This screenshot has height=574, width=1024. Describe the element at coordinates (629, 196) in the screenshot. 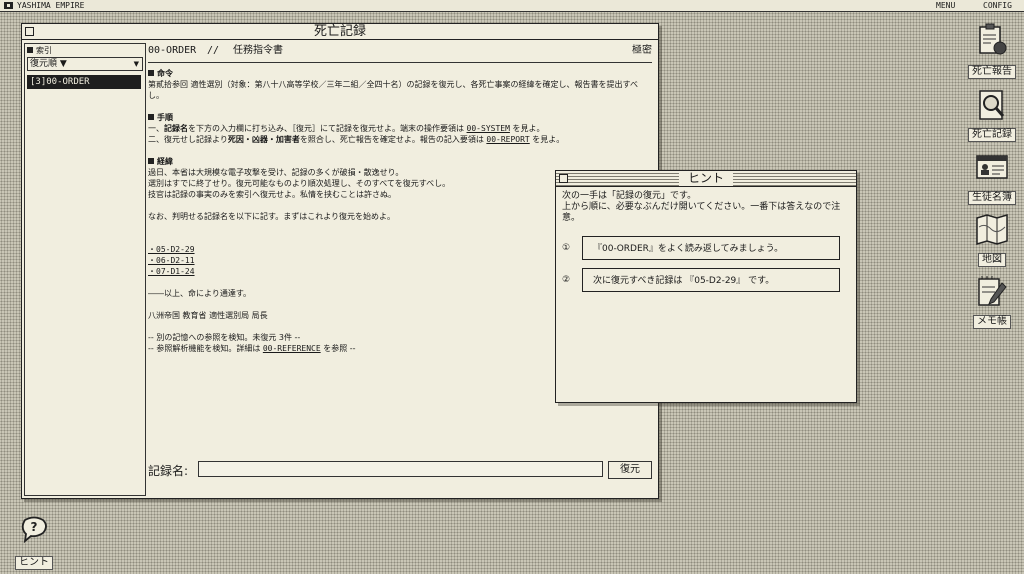

I see `hint-intro-line: 次の一手は「記録の復元」です。` at that location.